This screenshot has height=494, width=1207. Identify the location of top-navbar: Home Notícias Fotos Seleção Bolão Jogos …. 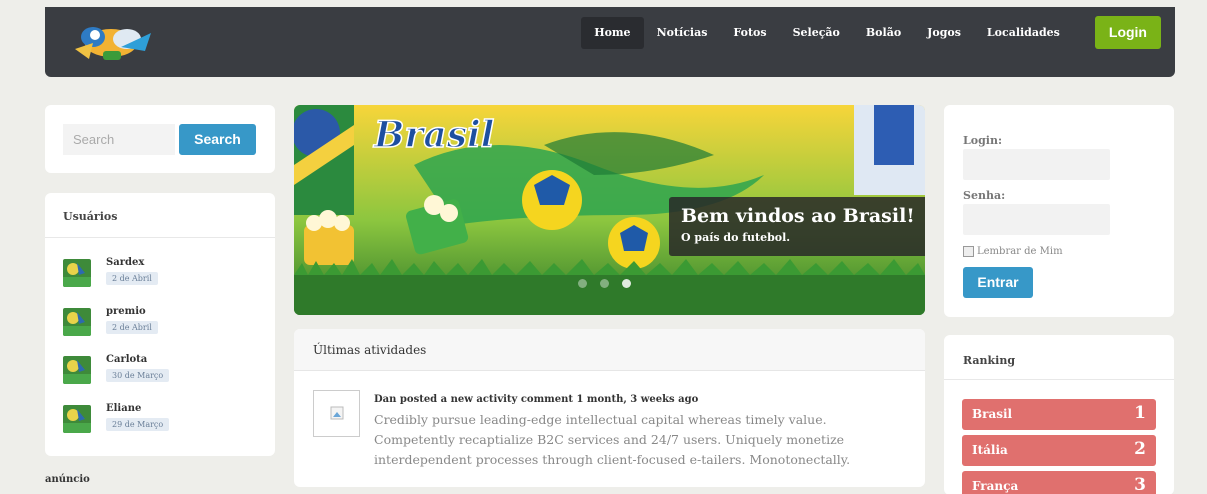
(610, 42).